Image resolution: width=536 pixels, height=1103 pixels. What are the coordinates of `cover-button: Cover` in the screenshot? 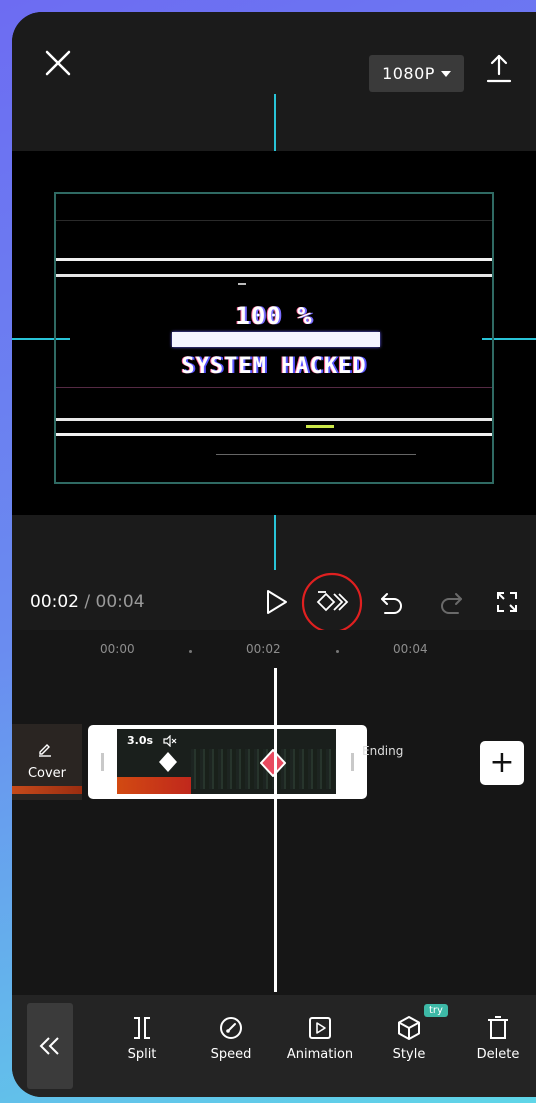 It's located at (47, 762).